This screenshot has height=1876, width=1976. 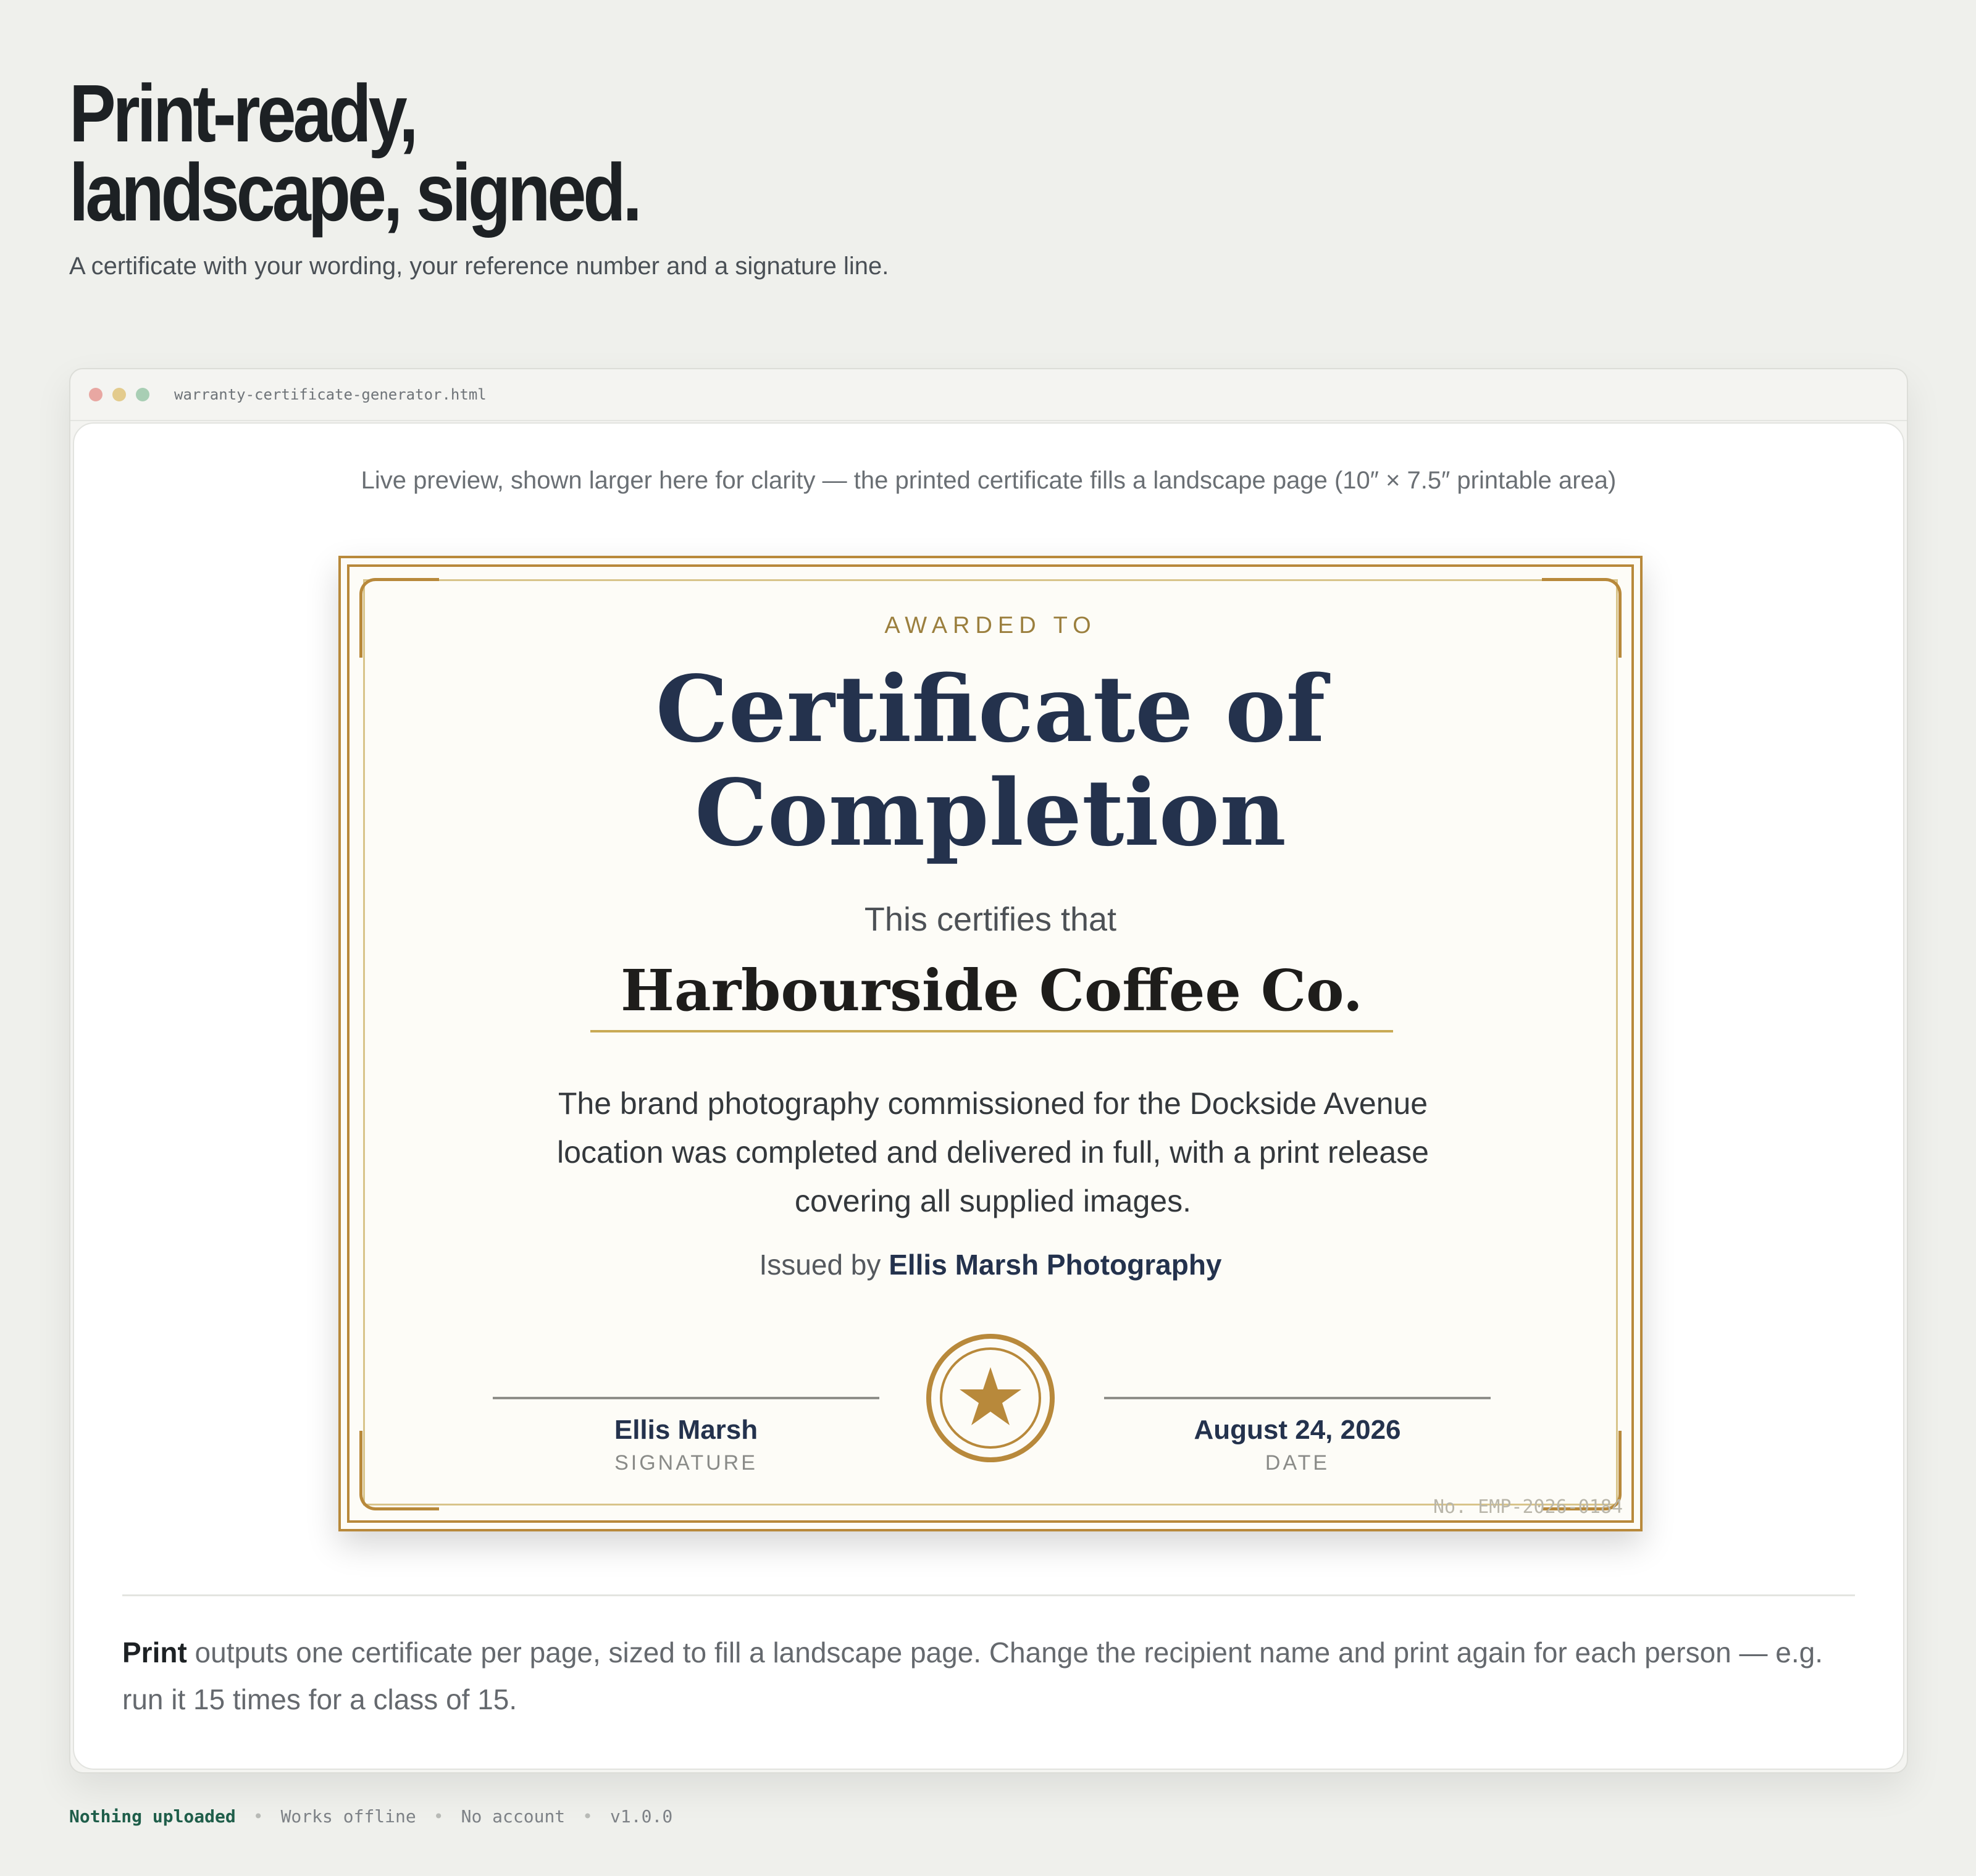 What do you see at coordinates (356, 192) in the screenshot?
I see `page-title-line-2: landscape, signed.` at bounding box center [356, 192].